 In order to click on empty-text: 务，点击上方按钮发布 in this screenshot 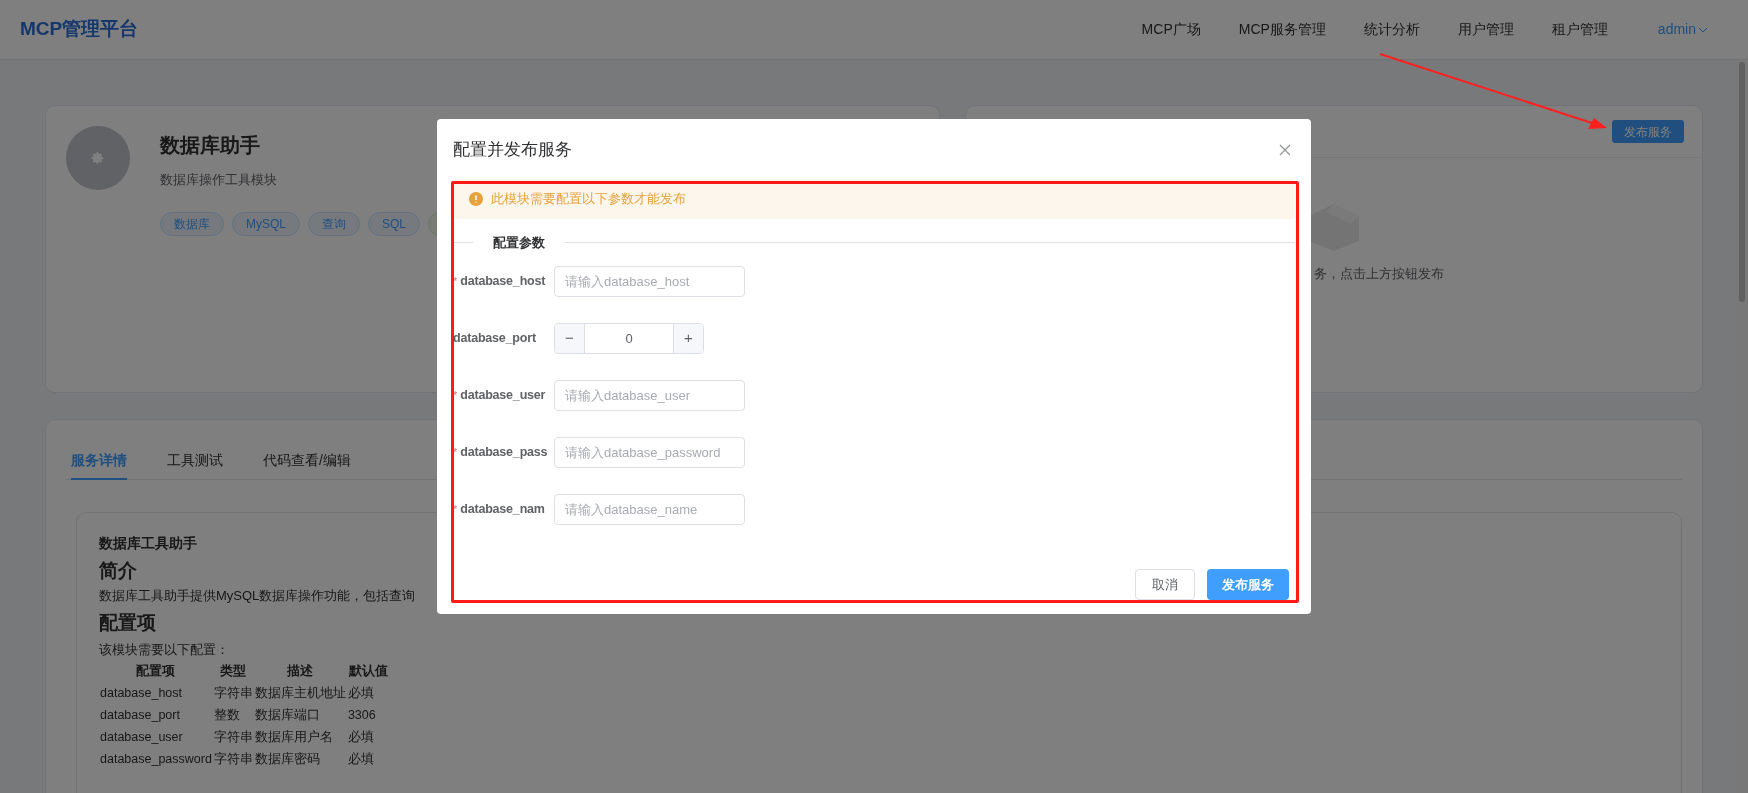, I will do `click(1378, 274)`.